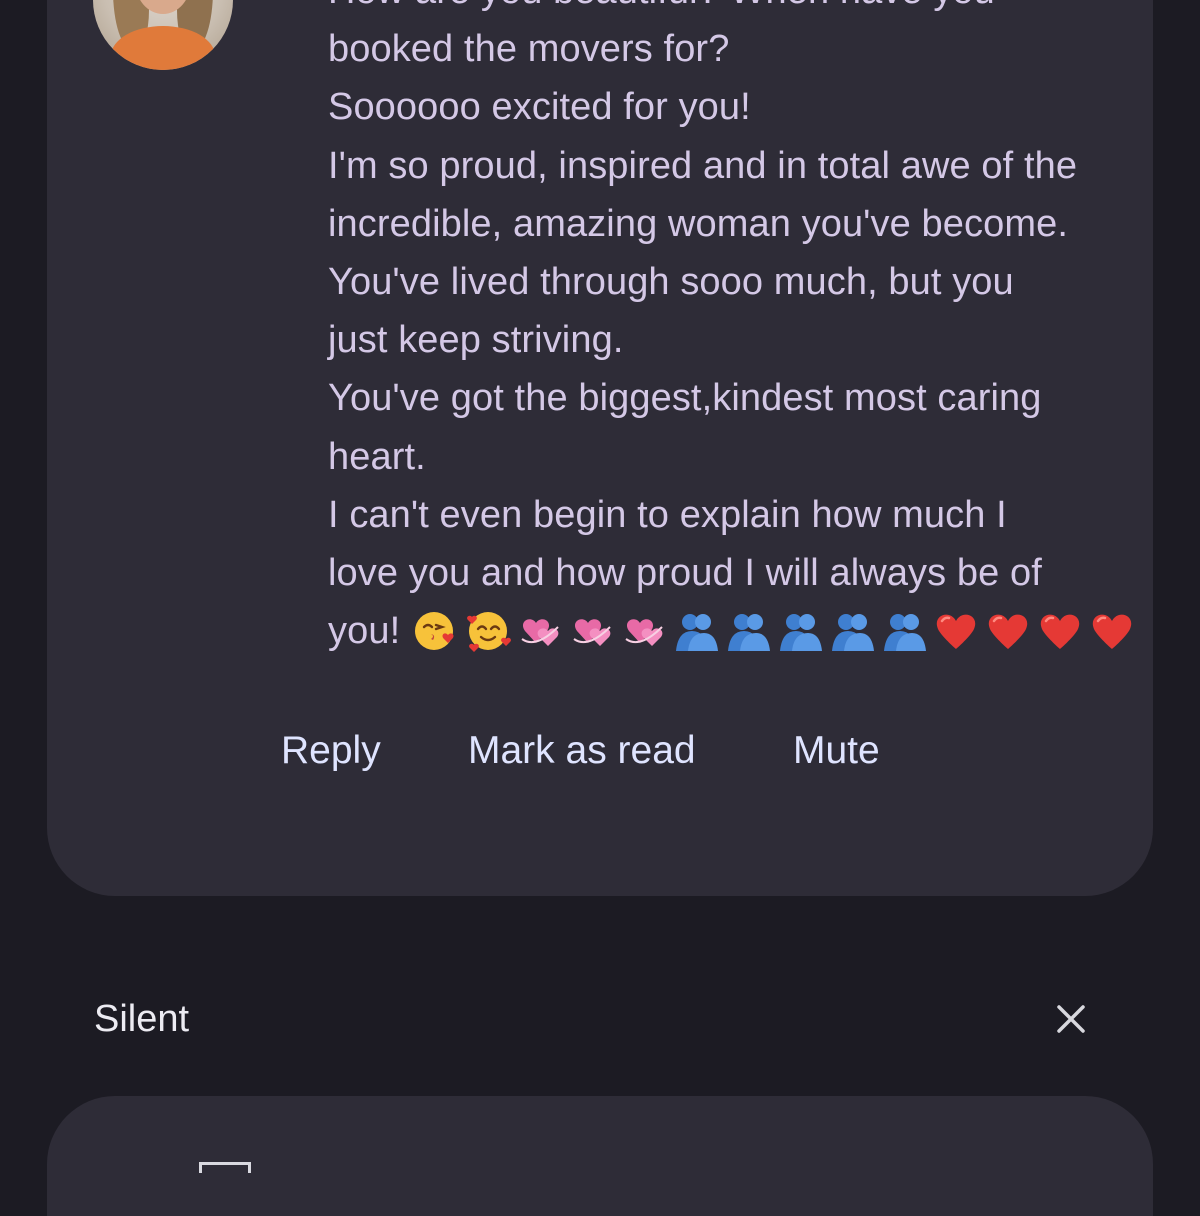 The width and height of the screenshot is (1200, 1216). What do you see at coordinates (836, 751) in the screenshot?
I see `mute-button: Mute` at bounding box center [836, 751].